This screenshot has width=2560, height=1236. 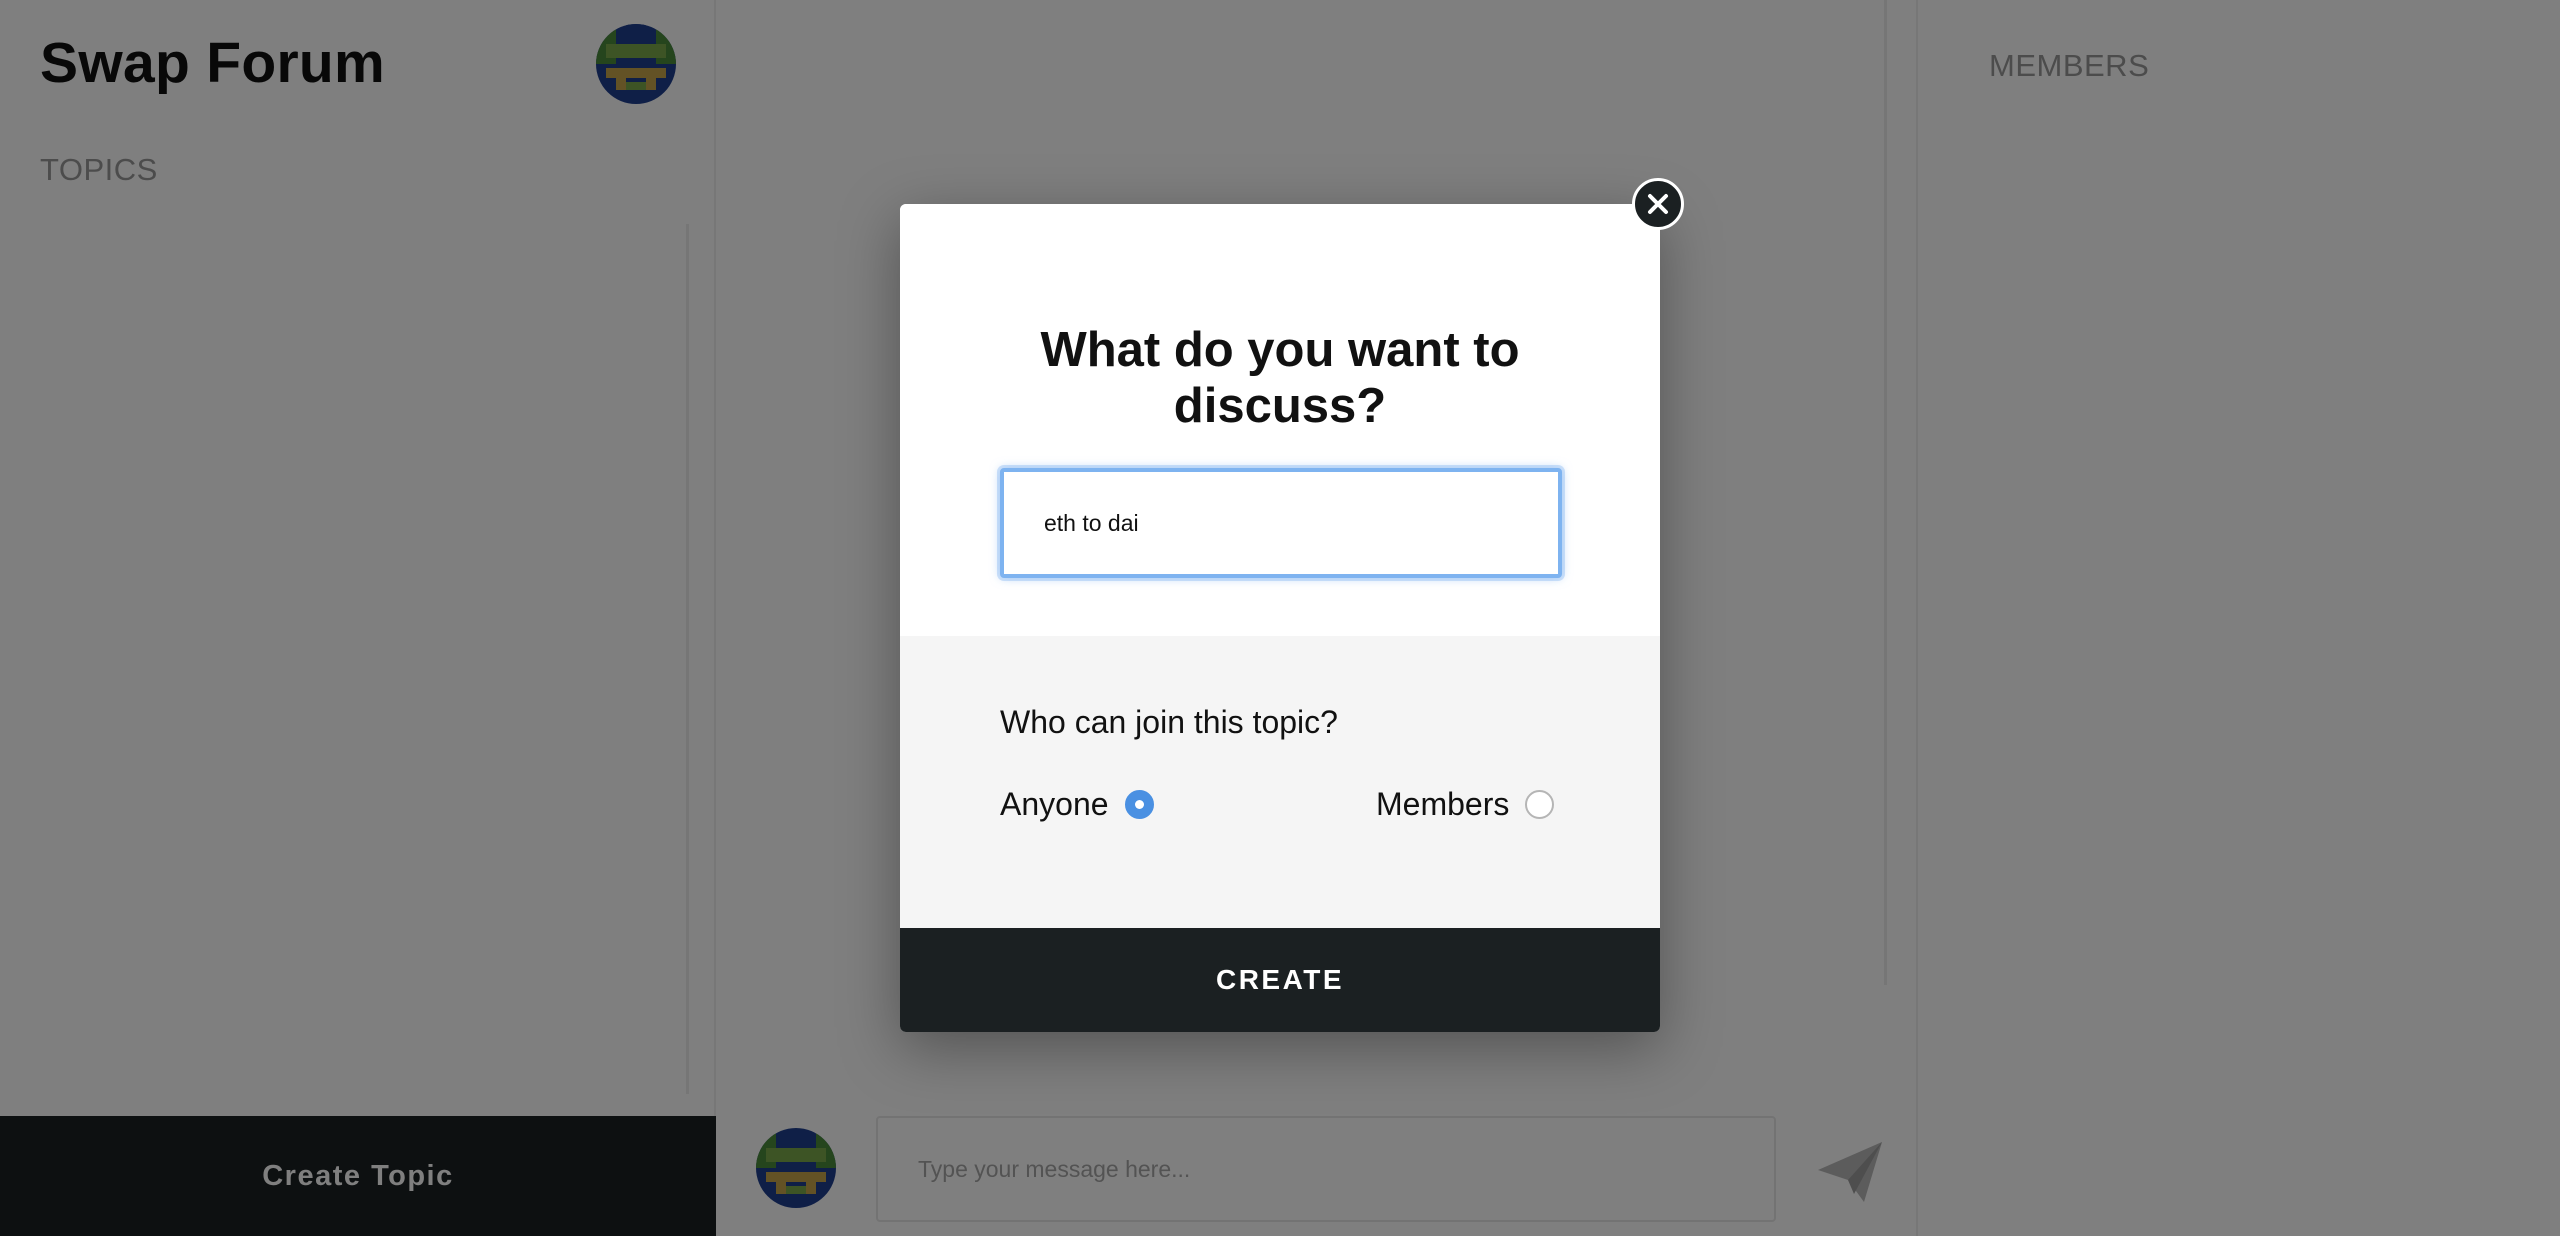 I want to click on modal-header-section: What do you want to discuss?, so click(x=1280, y=420).